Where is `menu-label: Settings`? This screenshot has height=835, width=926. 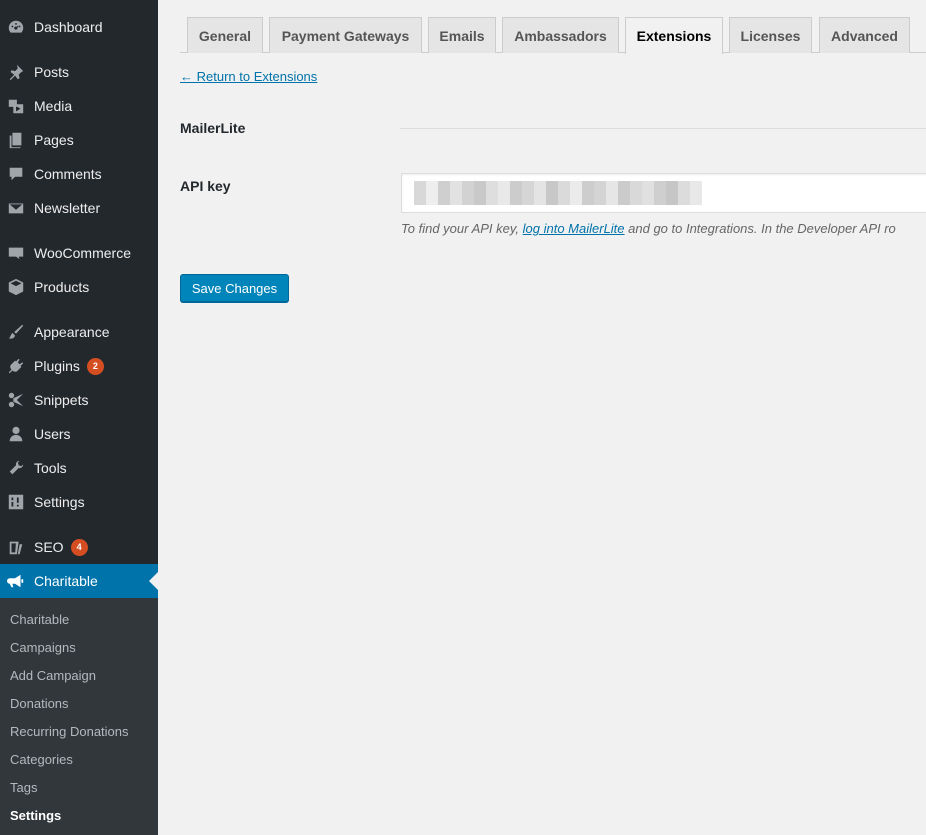
menu-label: Settings is located at coordinates (59, 502).